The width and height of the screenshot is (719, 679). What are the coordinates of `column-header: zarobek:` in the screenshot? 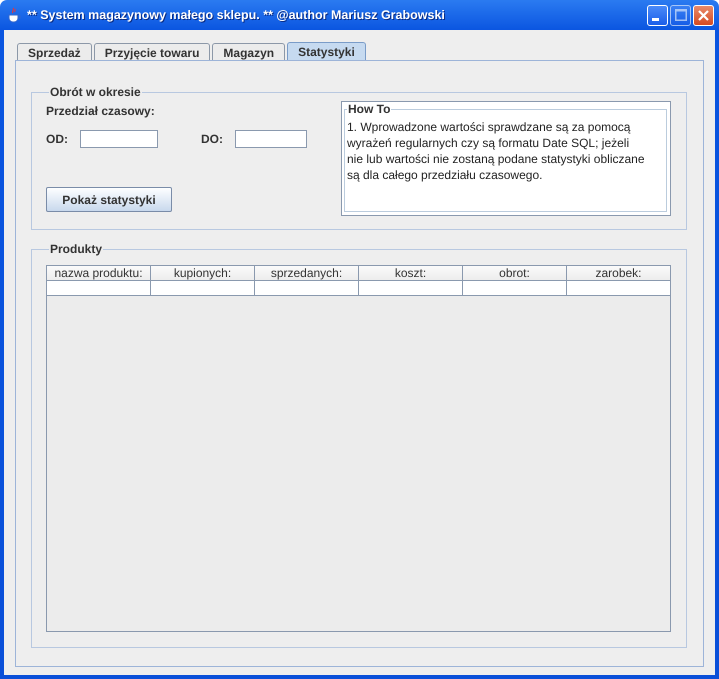 It's located at (618, 273).